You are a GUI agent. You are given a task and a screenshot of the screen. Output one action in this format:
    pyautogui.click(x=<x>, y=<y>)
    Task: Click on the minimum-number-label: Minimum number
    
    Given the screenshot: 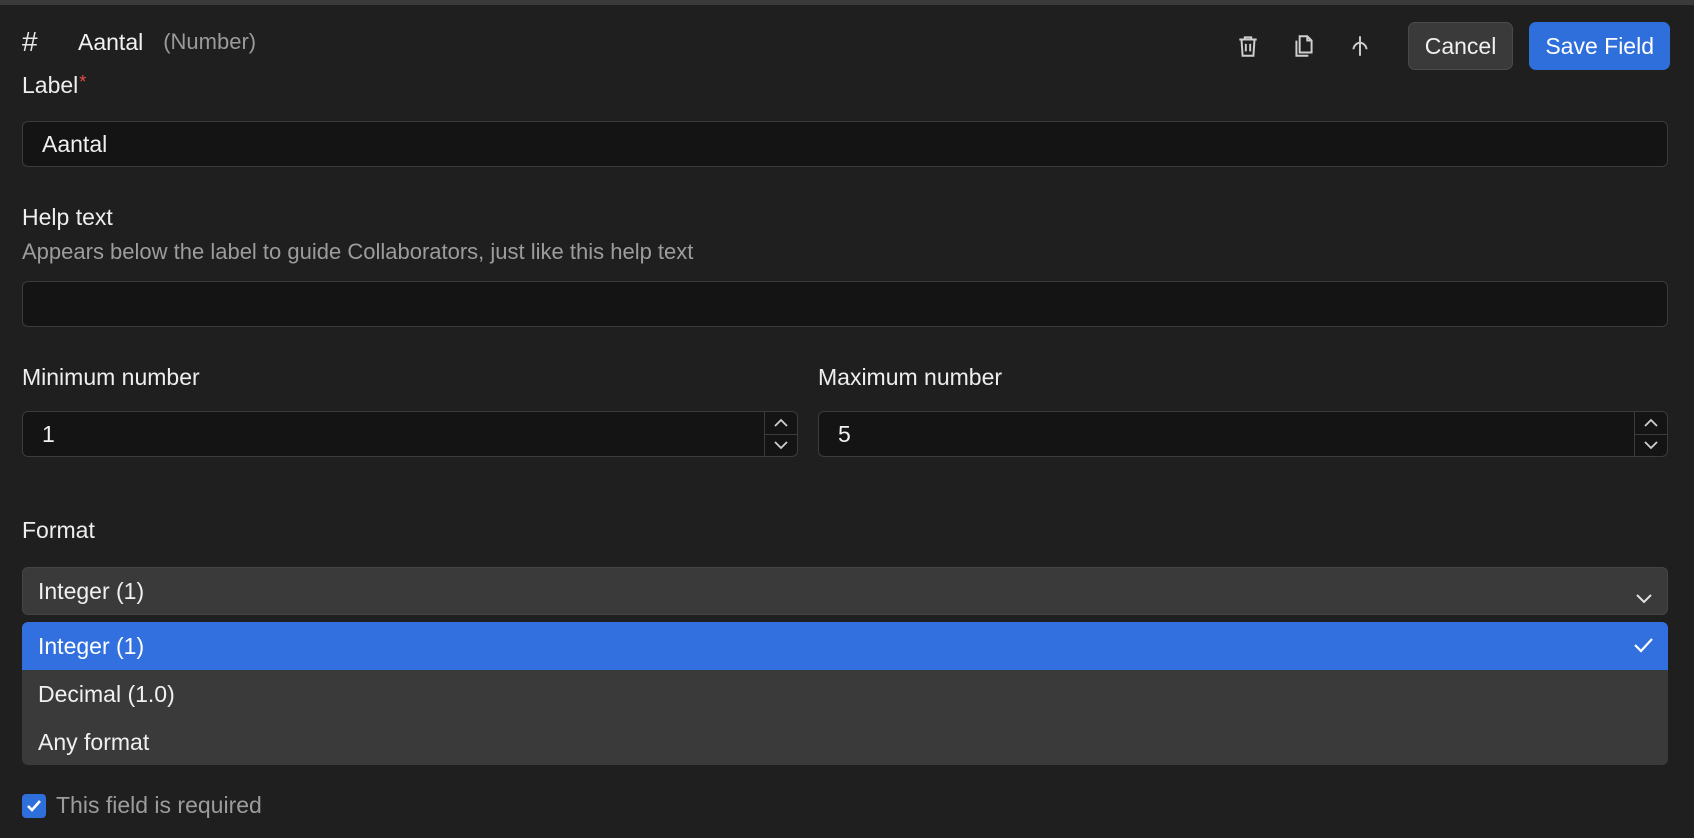 What is the action you would take?
    pyautogui.click(x=111, y=377)
    